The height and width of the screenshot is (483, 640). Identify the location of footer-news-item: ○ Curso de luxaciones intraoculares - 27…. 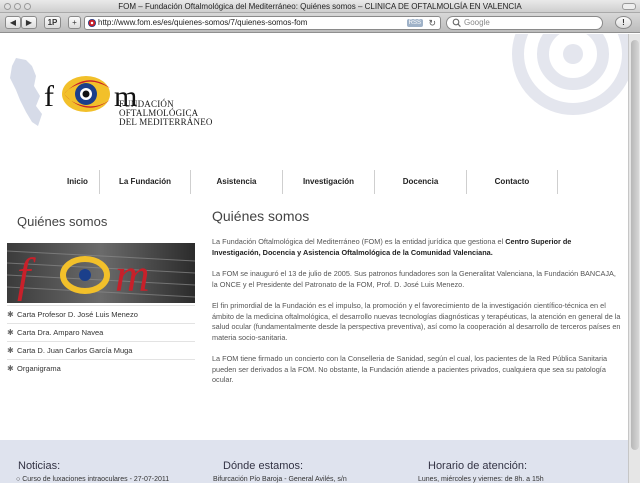
(92, 479).